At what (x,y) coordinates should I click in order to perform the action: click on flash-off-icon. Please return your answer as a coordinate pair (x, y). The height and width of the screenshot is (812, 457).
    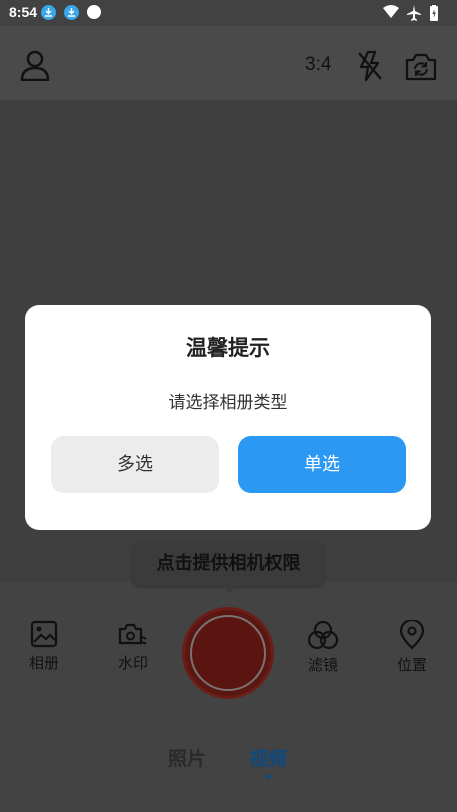
    Looking at the image, I should click on (370, 68).